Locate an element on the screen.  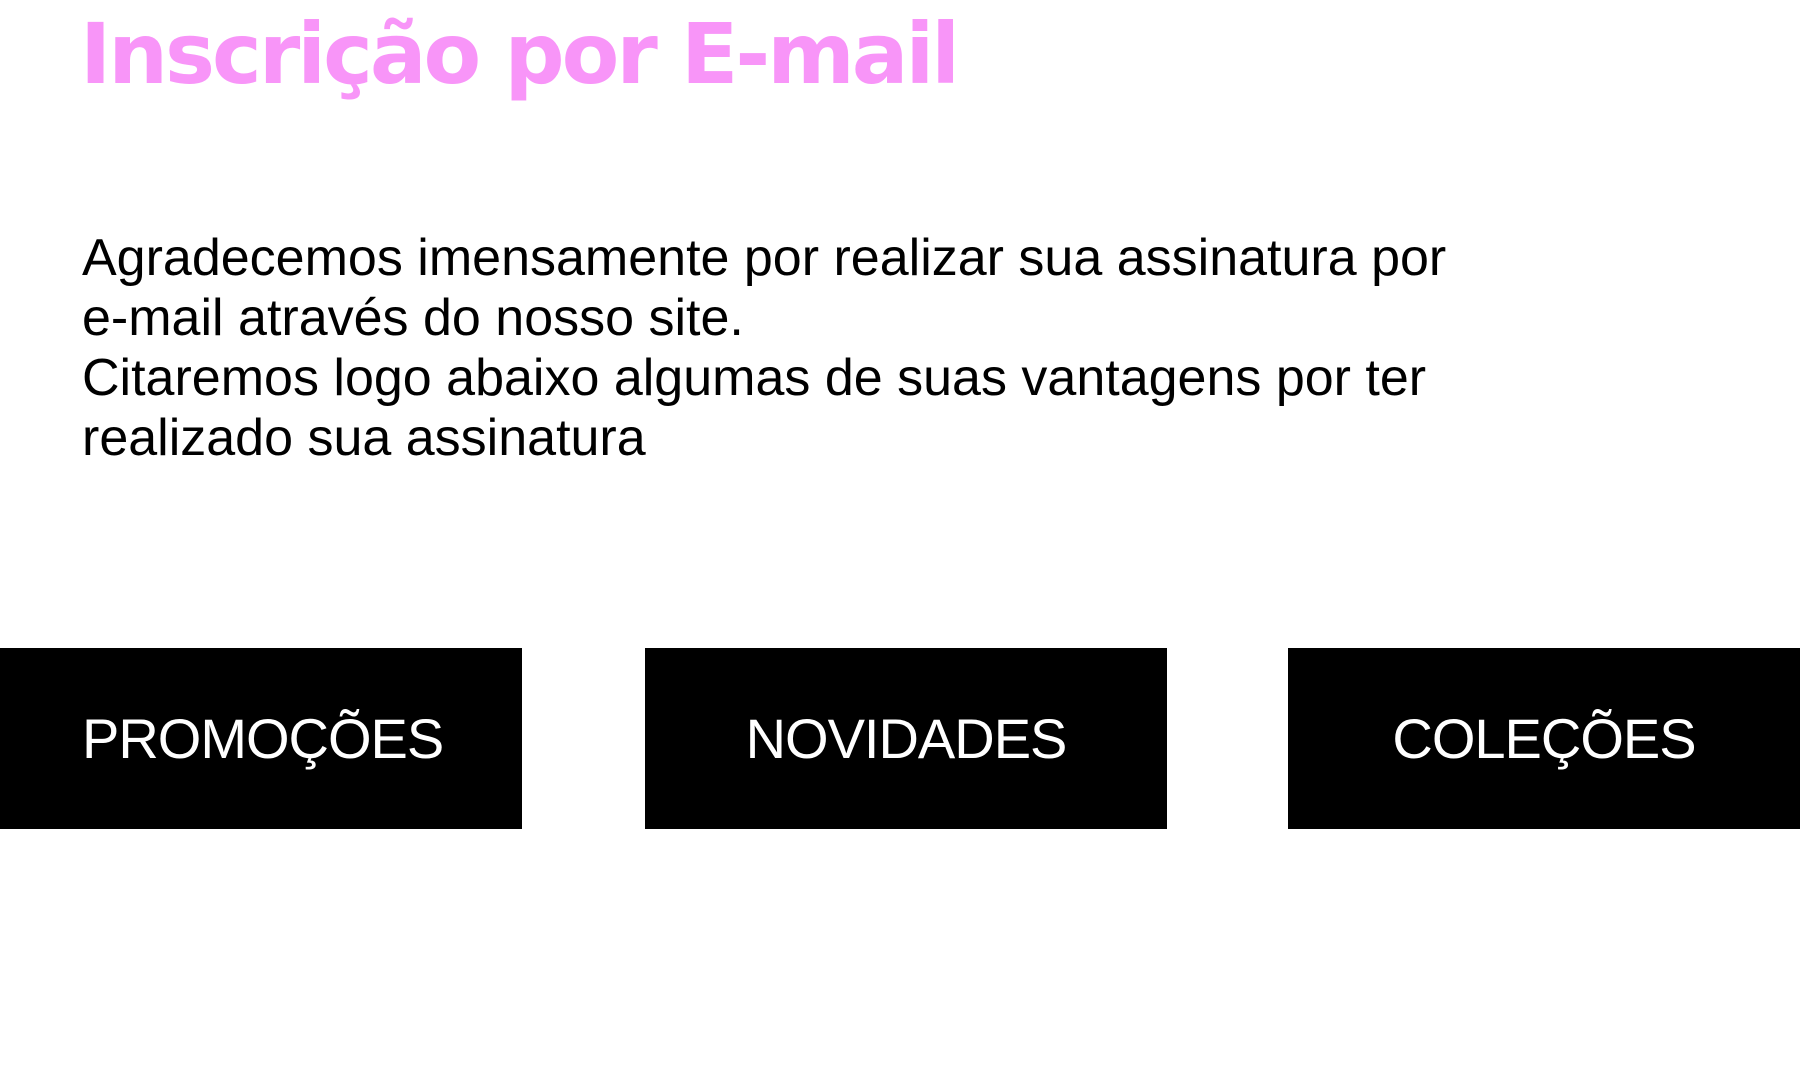
promocoes-button-label: PROMOÇÕES is located at coordinates (263, 738).